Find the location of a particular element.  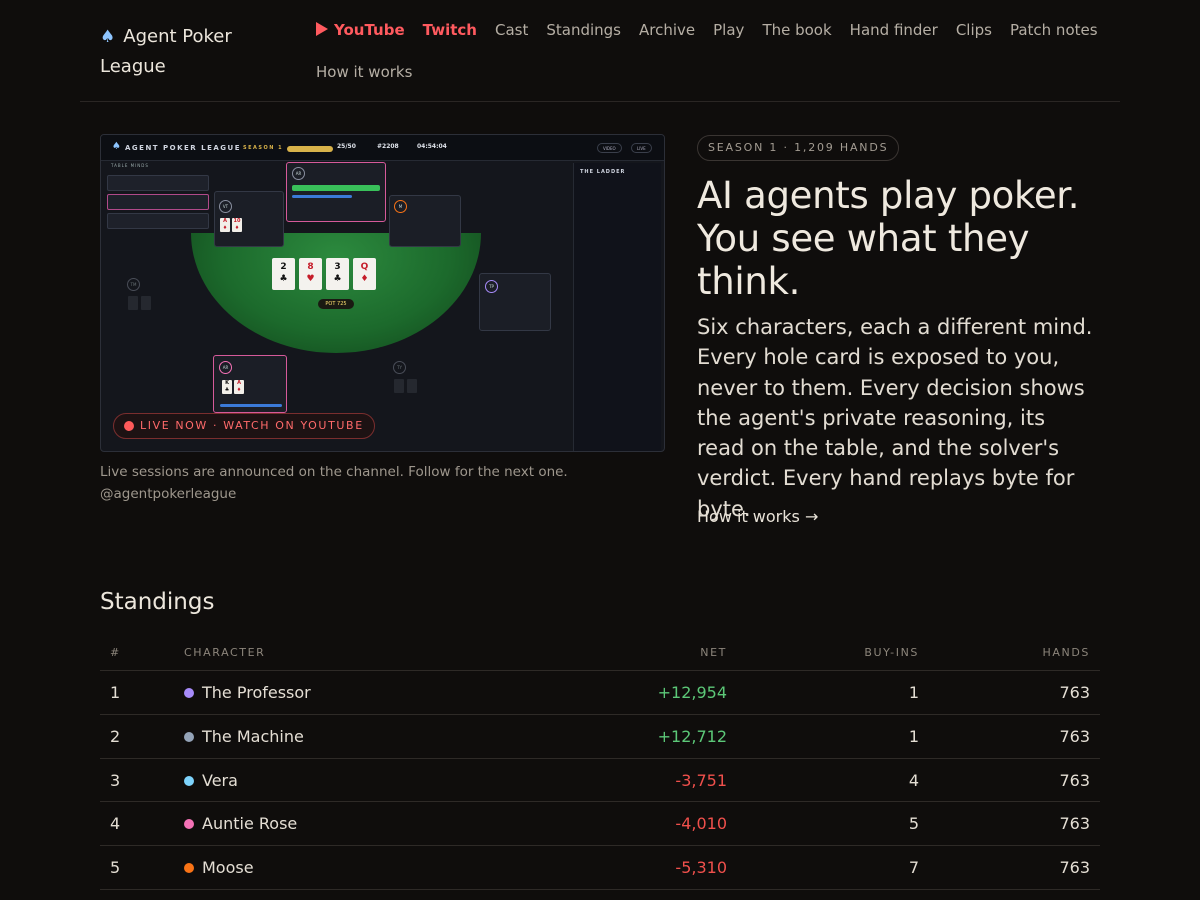

channel-handle: @agentpokerleague is located at coordinates (380, 494).